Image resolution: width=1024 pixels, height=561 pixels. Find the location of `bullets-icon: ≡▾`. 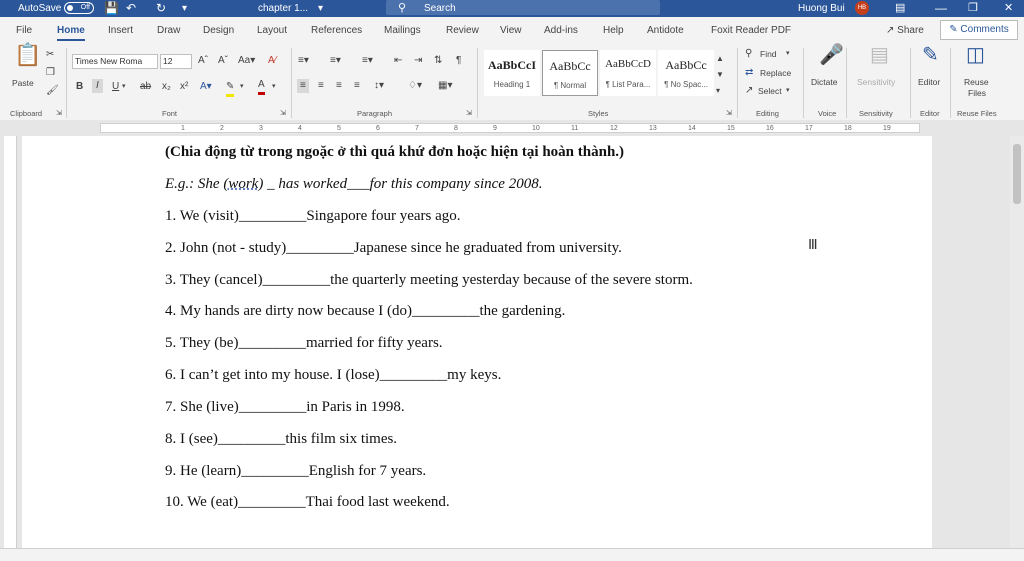

bullets-icon: ≡▾ is located at coordinates (303, 61).